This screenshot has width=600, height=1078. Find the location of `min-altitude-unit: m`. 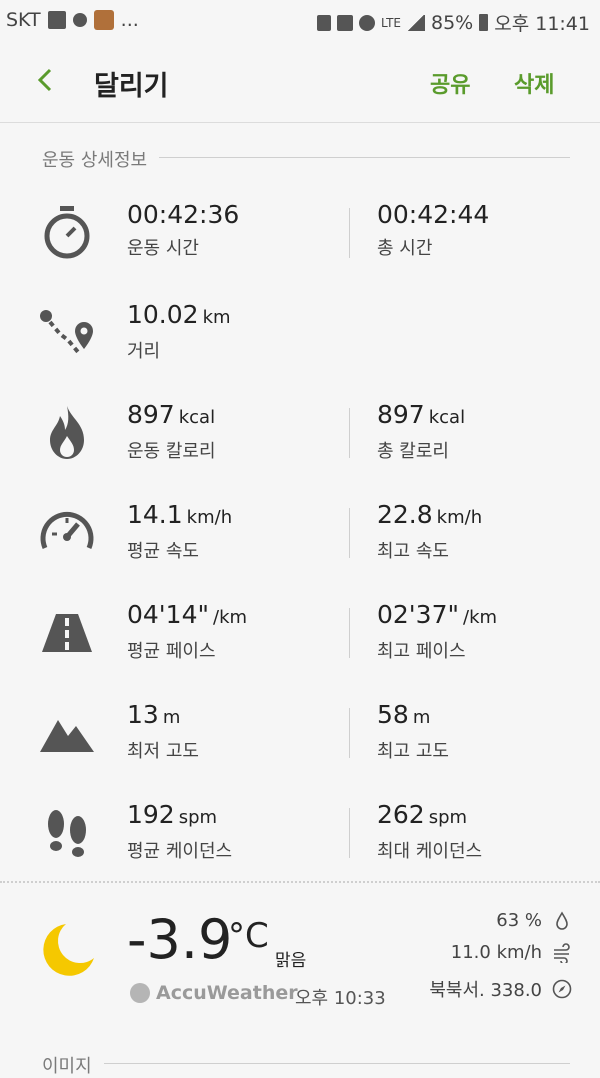

min-altitude-unit: m is located at coordinates (171, 717).